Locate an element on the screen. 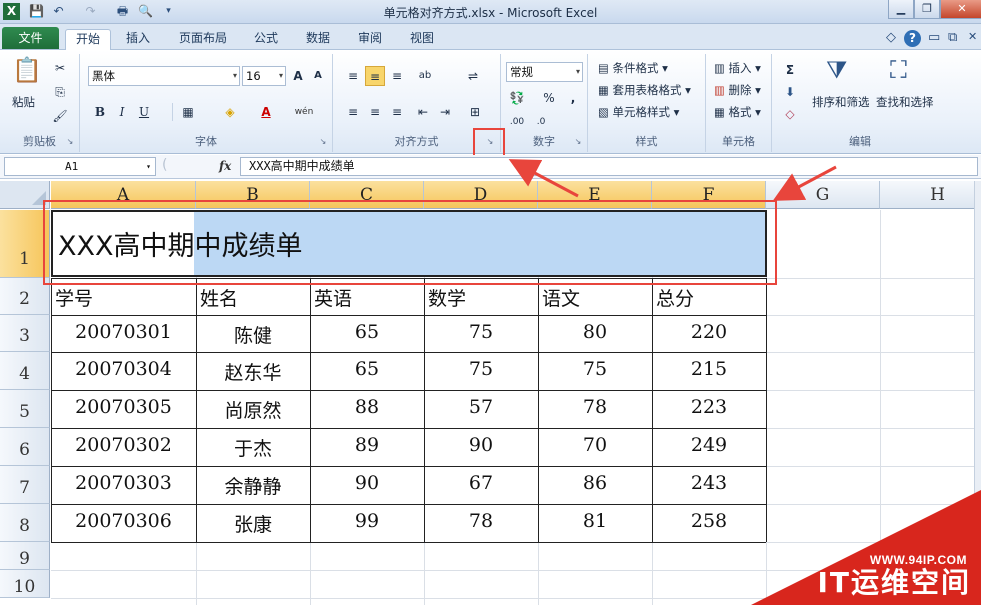  shrink-font-button: A is located at coordinates (318, 76).